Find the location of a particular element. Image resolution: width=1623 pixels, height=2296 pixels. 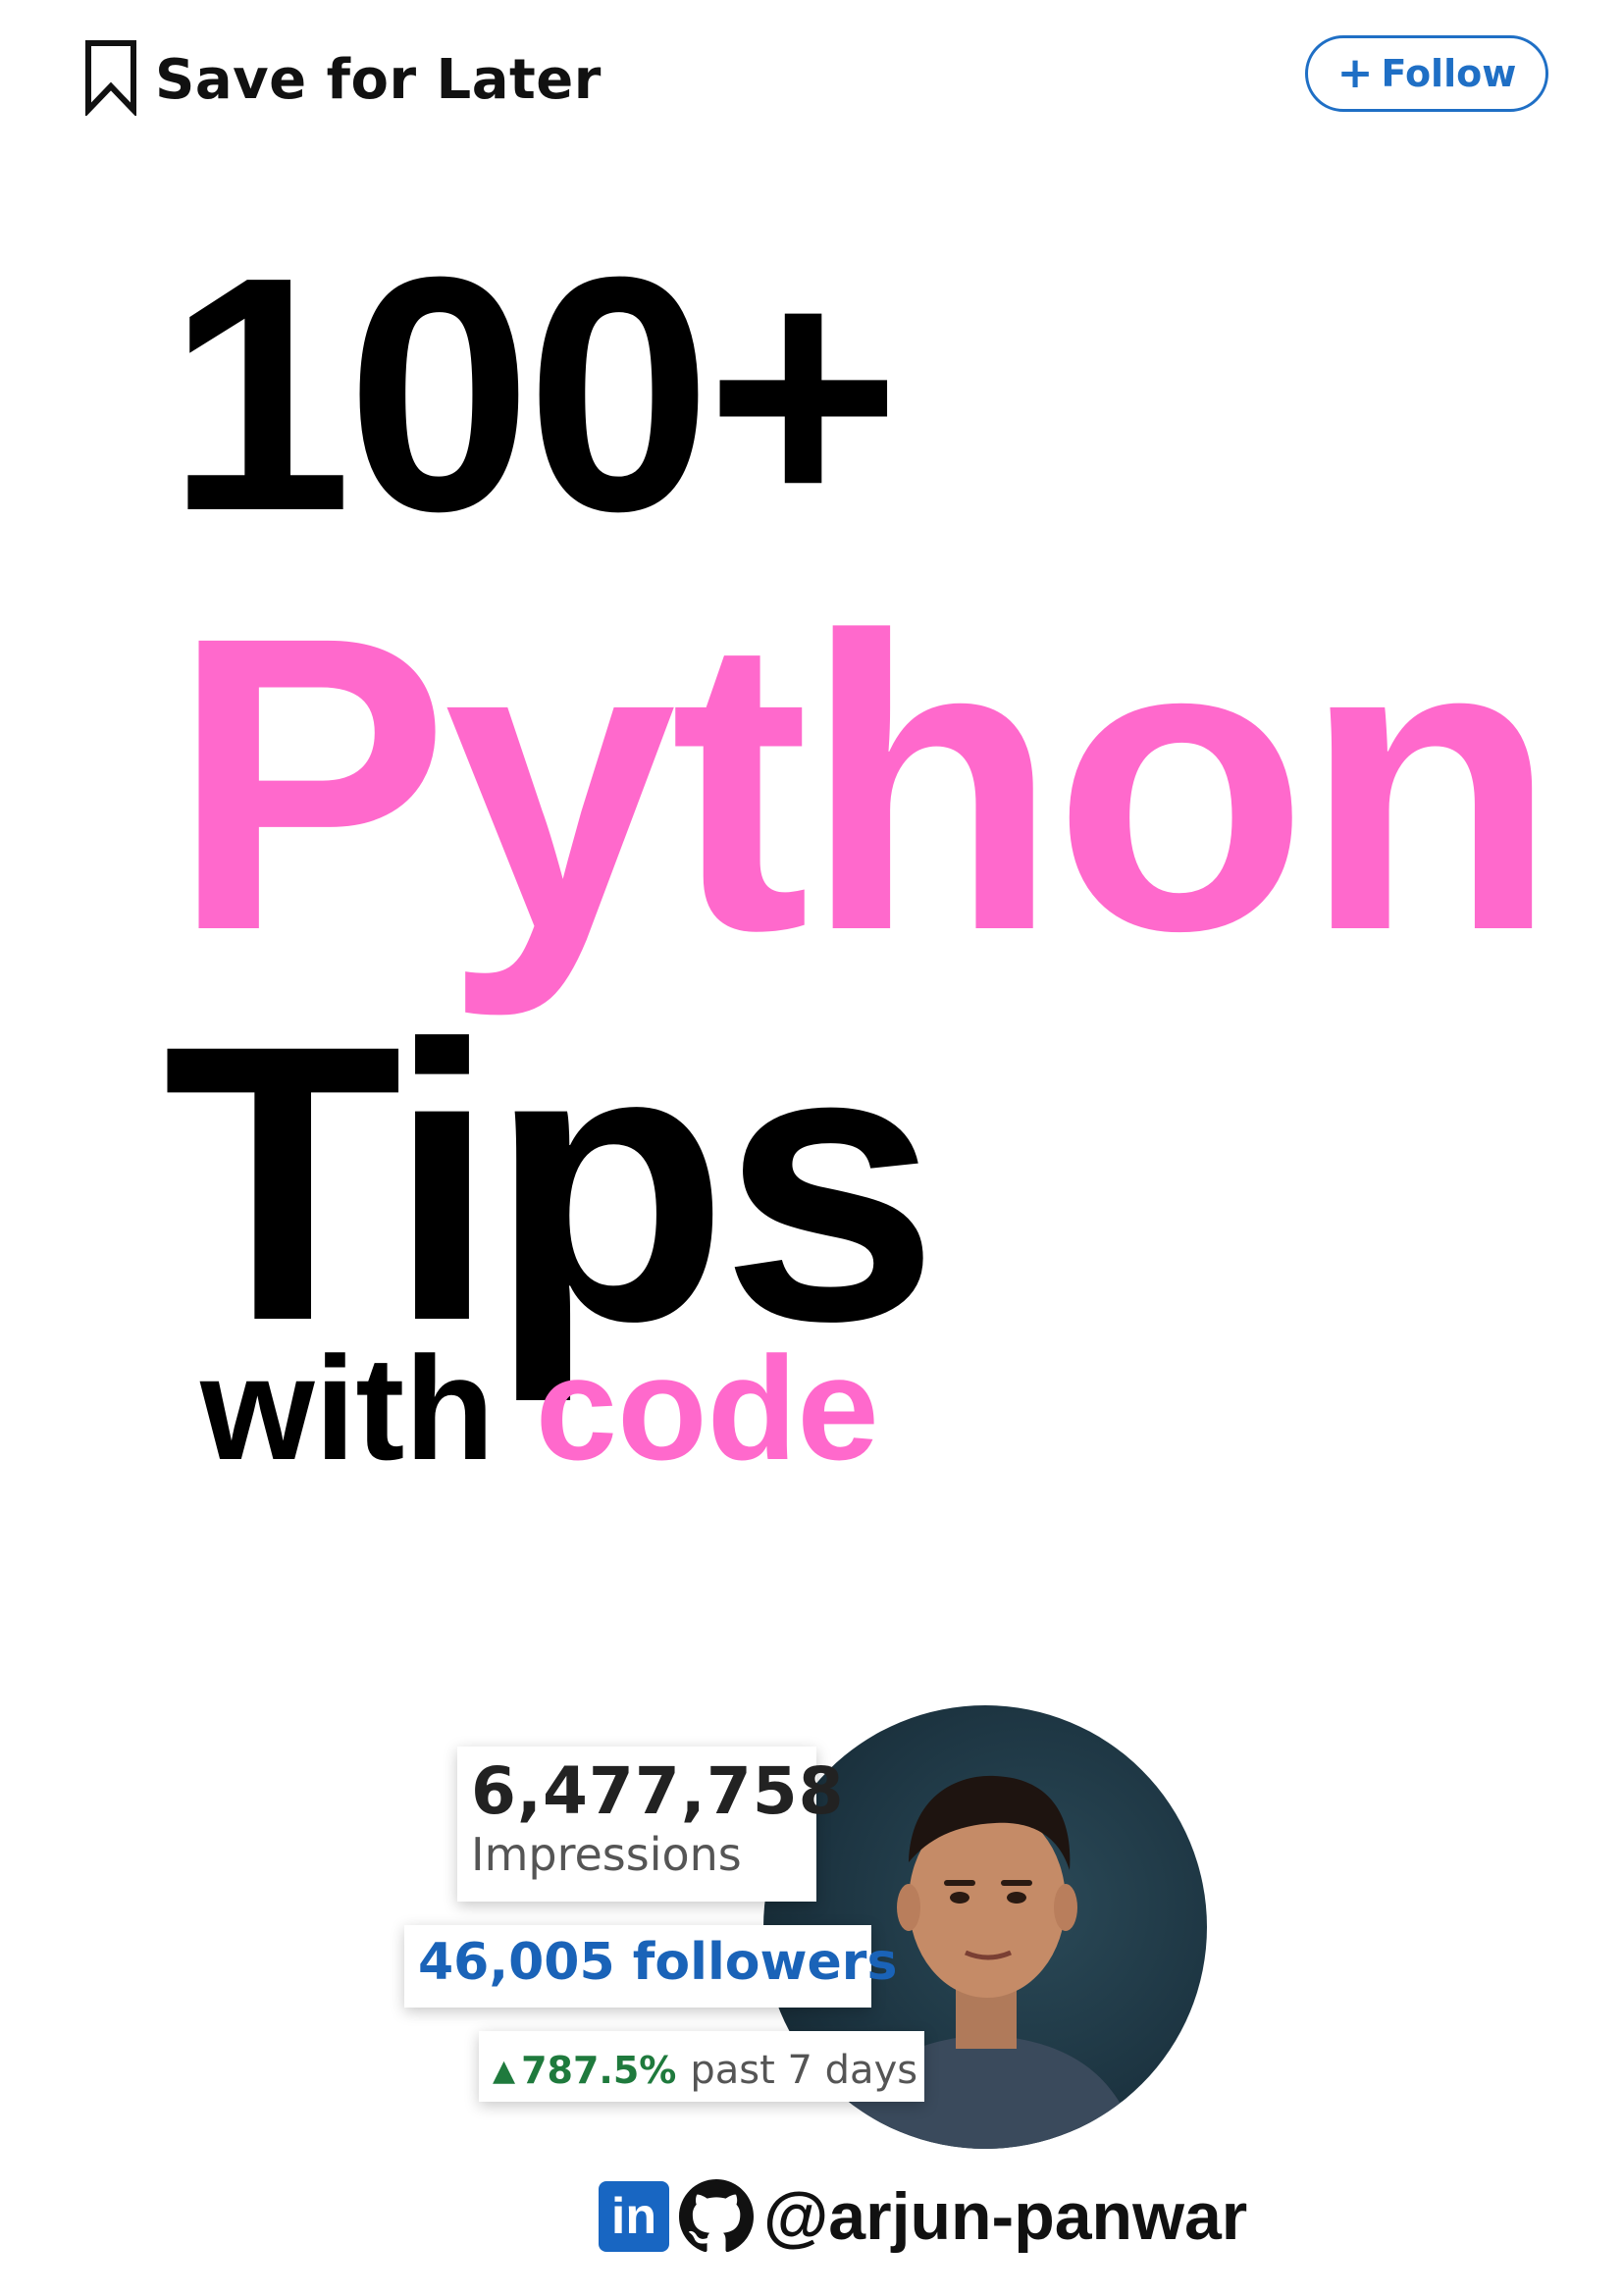

up-arrow-icon: ▲ is located at coordinates (504, 2070).